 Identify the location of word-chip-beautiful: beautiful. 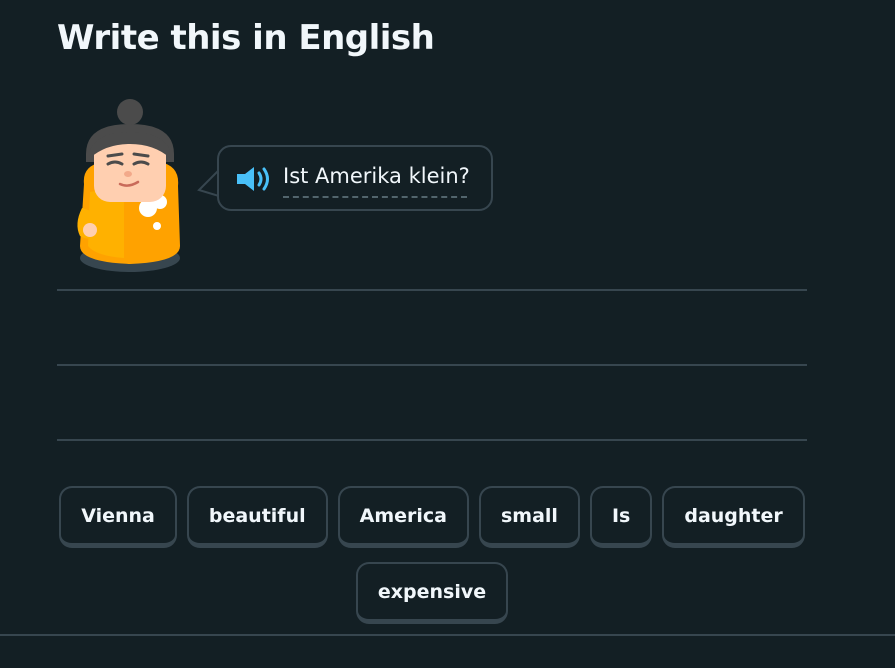
(257, 517).